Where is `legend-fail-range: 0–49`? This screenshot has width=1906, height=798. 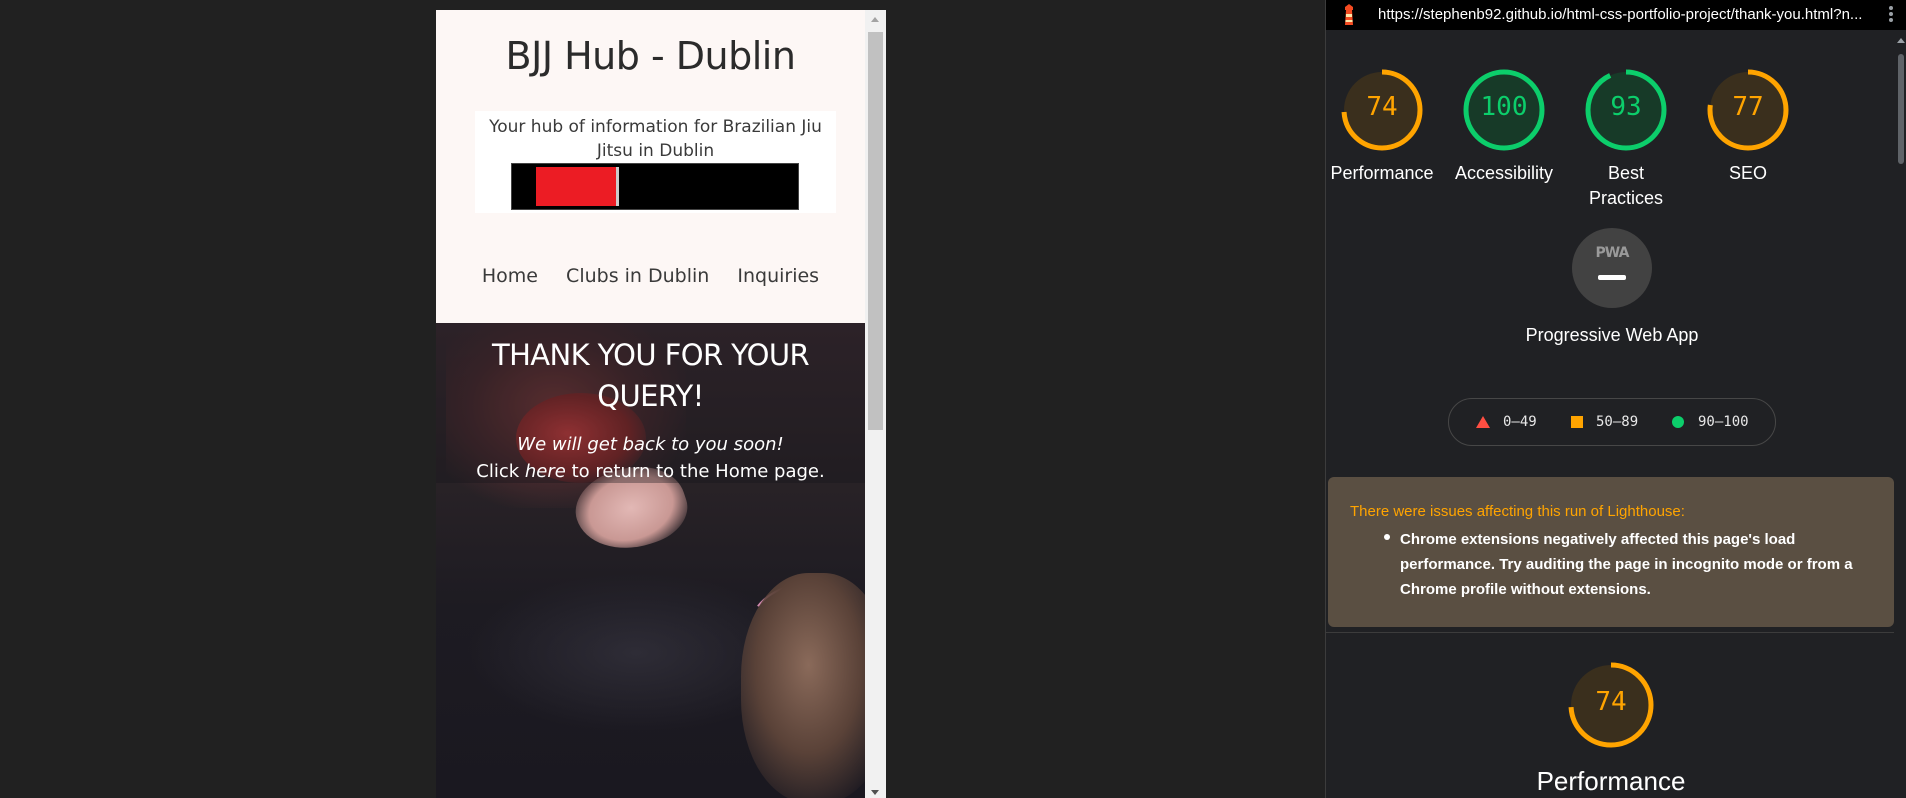
legend-fail-range: 0–49 is located at coordinates (1520, 422).